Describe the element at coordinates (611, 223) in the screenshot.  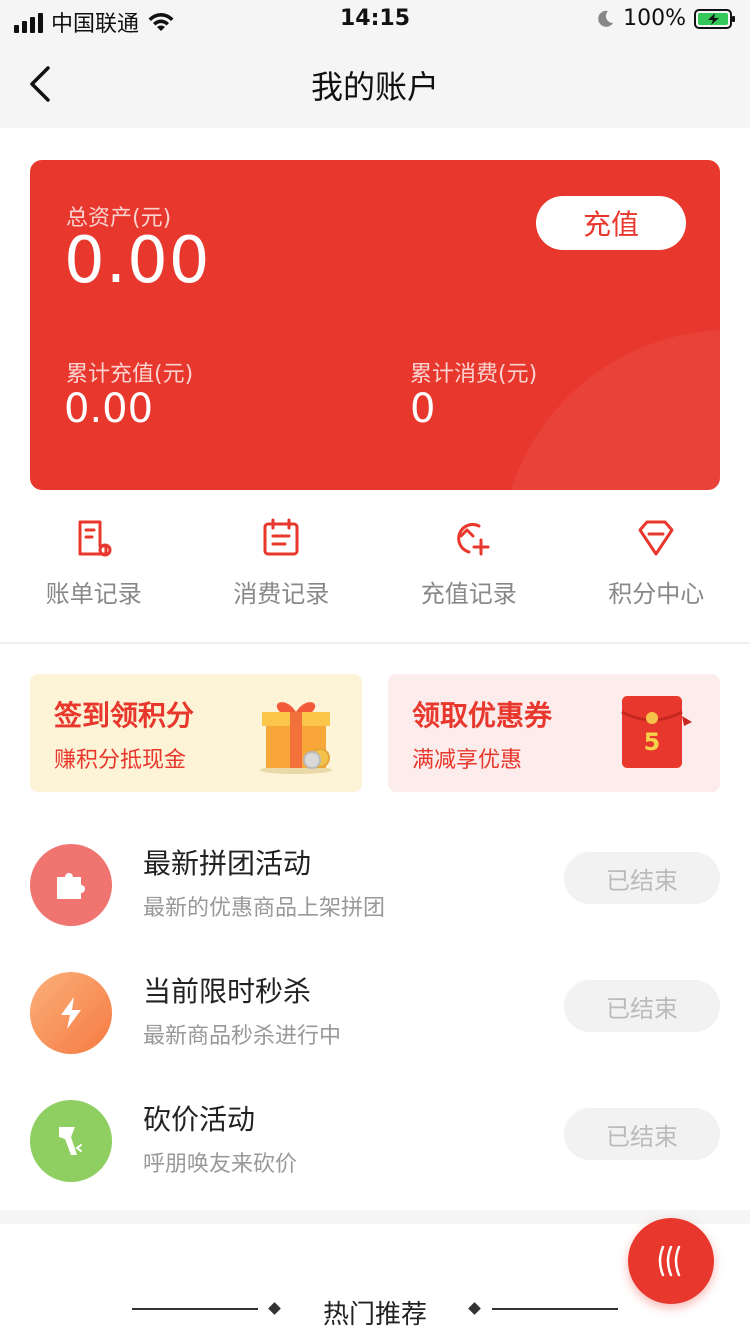
I see `recharge-button: 充值` at that location.